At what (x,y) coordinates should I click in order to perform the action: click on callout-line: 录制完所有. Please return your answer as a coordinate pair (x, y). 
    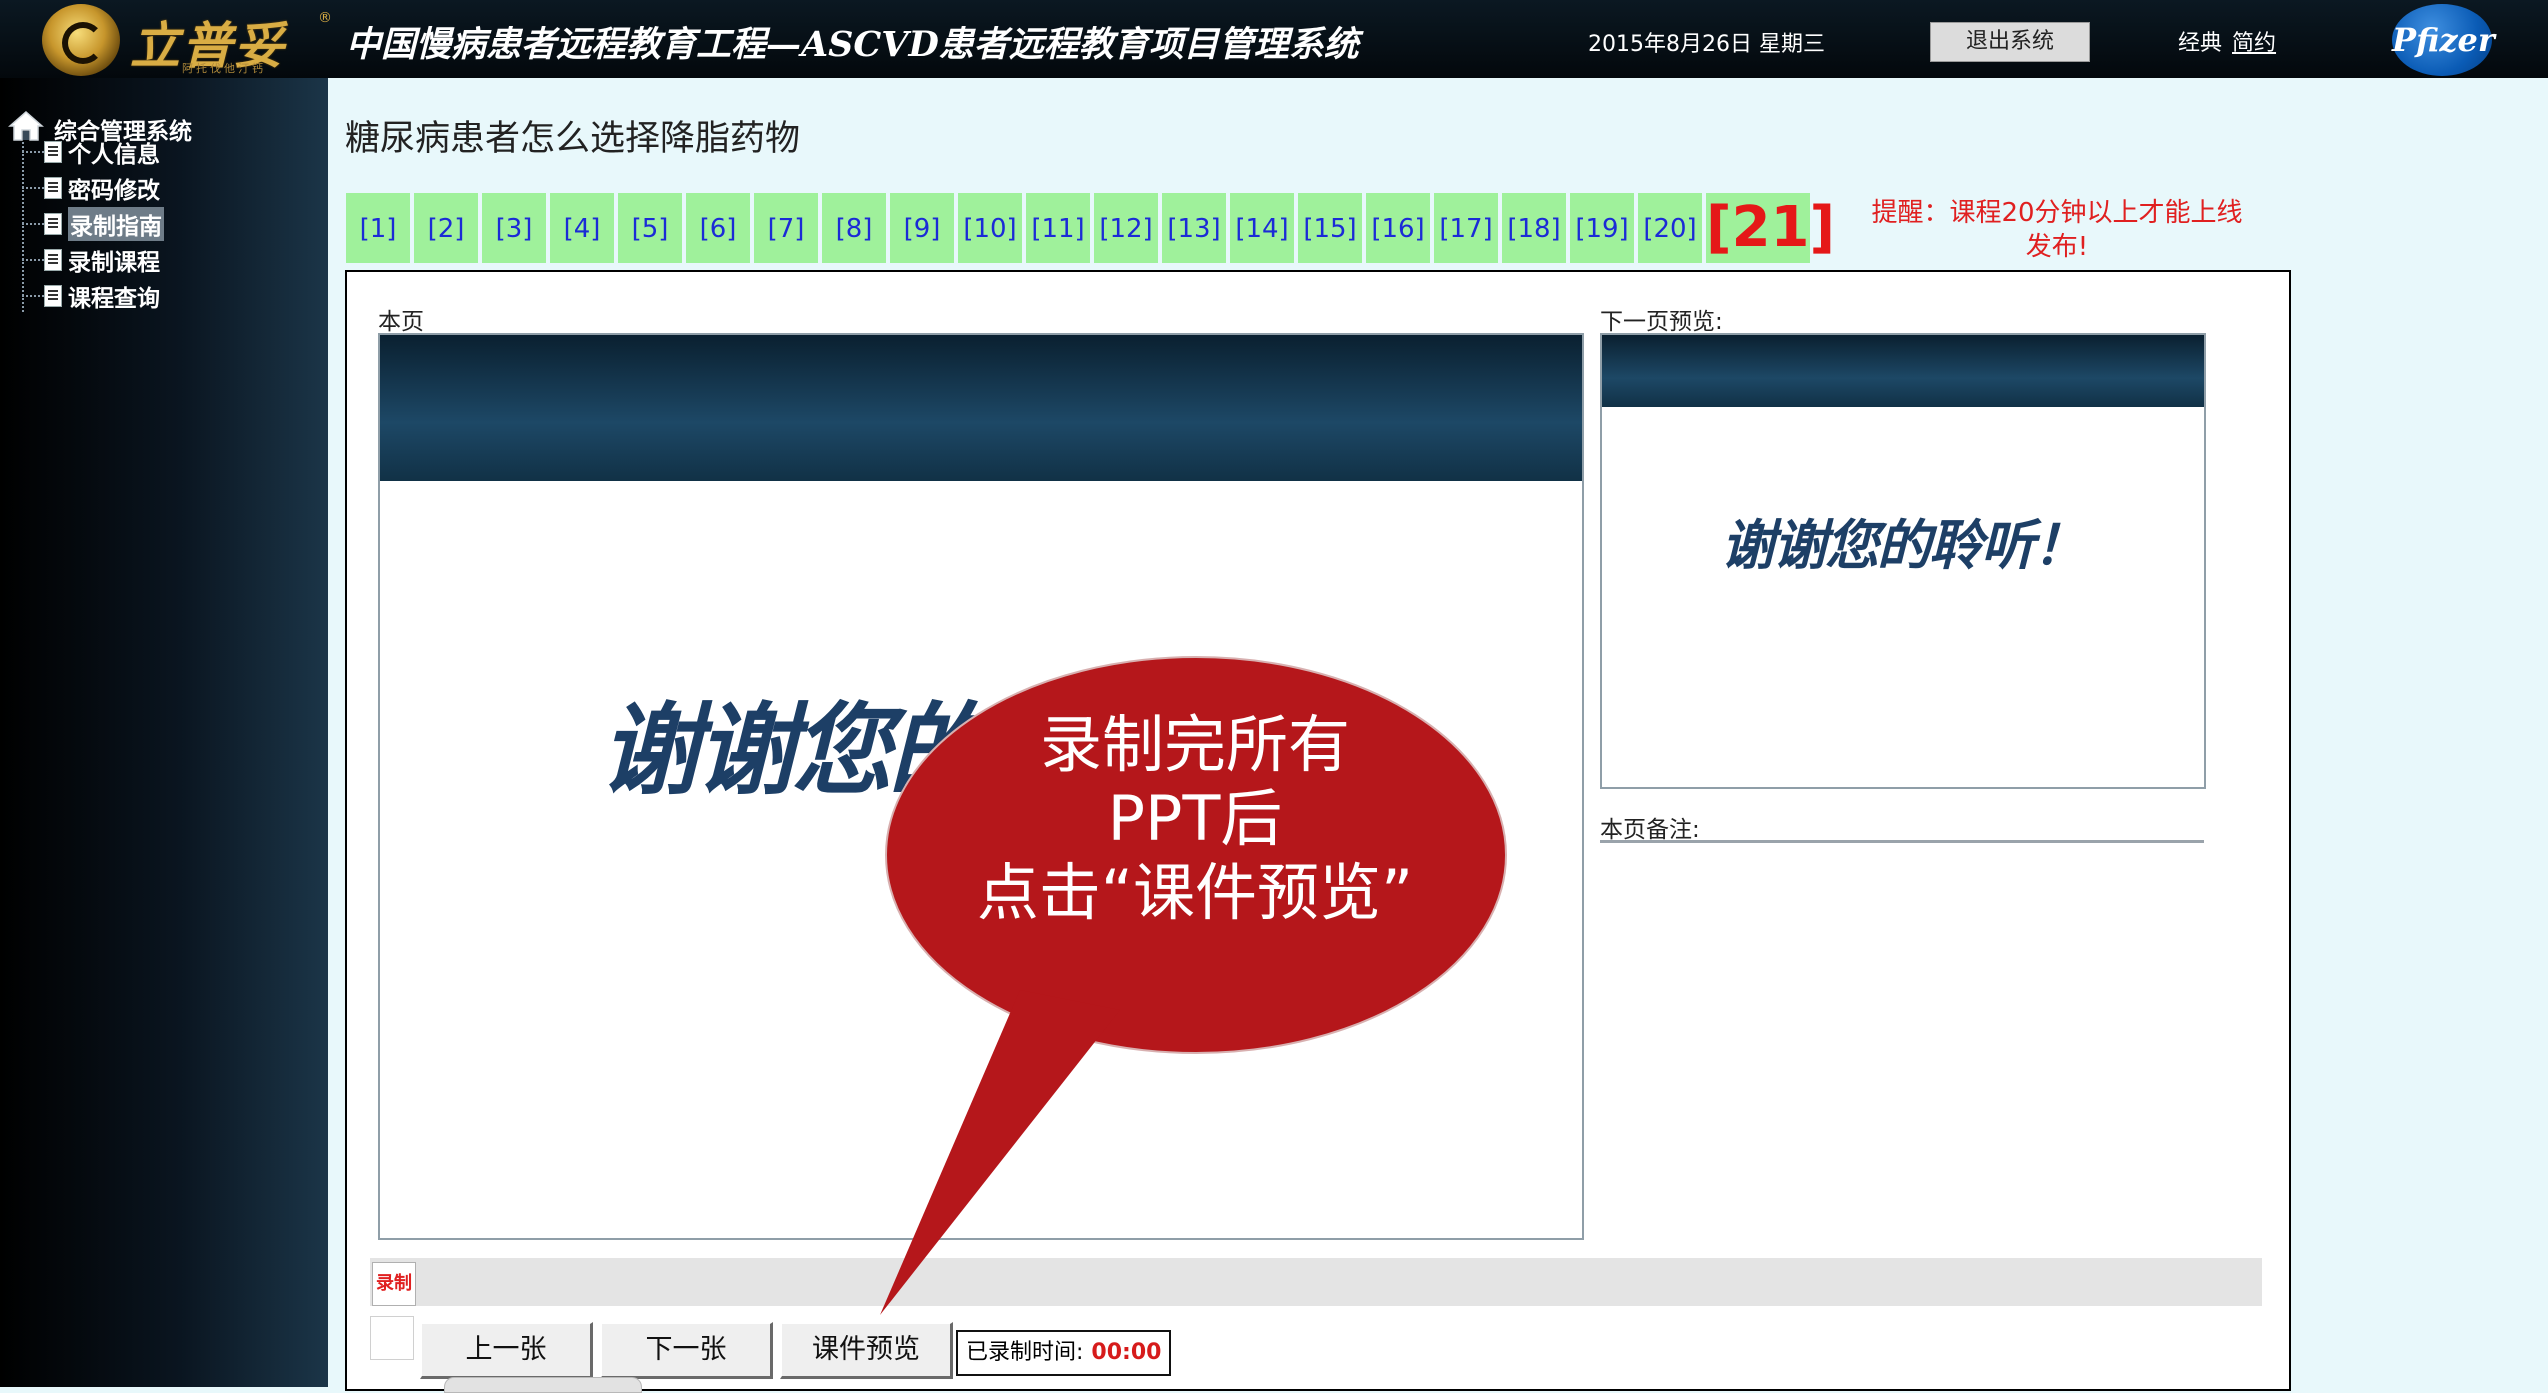
    Looking at the image, I should click on (1194, 744).